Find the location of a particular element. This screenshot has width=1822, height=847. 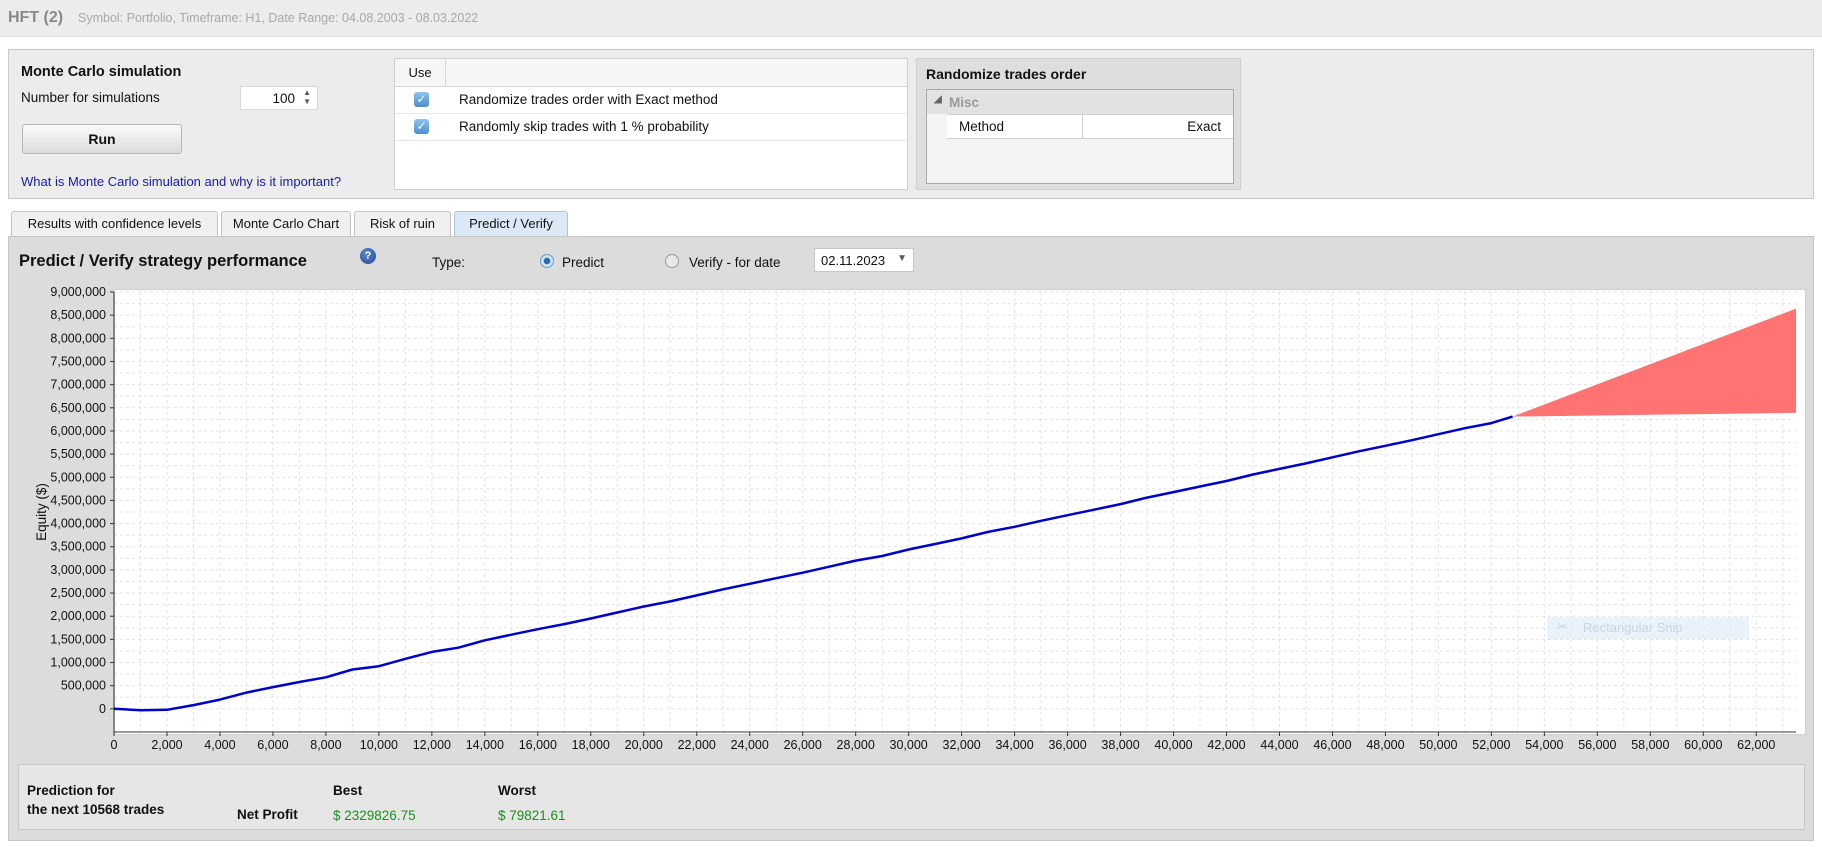

x-tick-label: 2,000 is located at coordinates (166, 745).